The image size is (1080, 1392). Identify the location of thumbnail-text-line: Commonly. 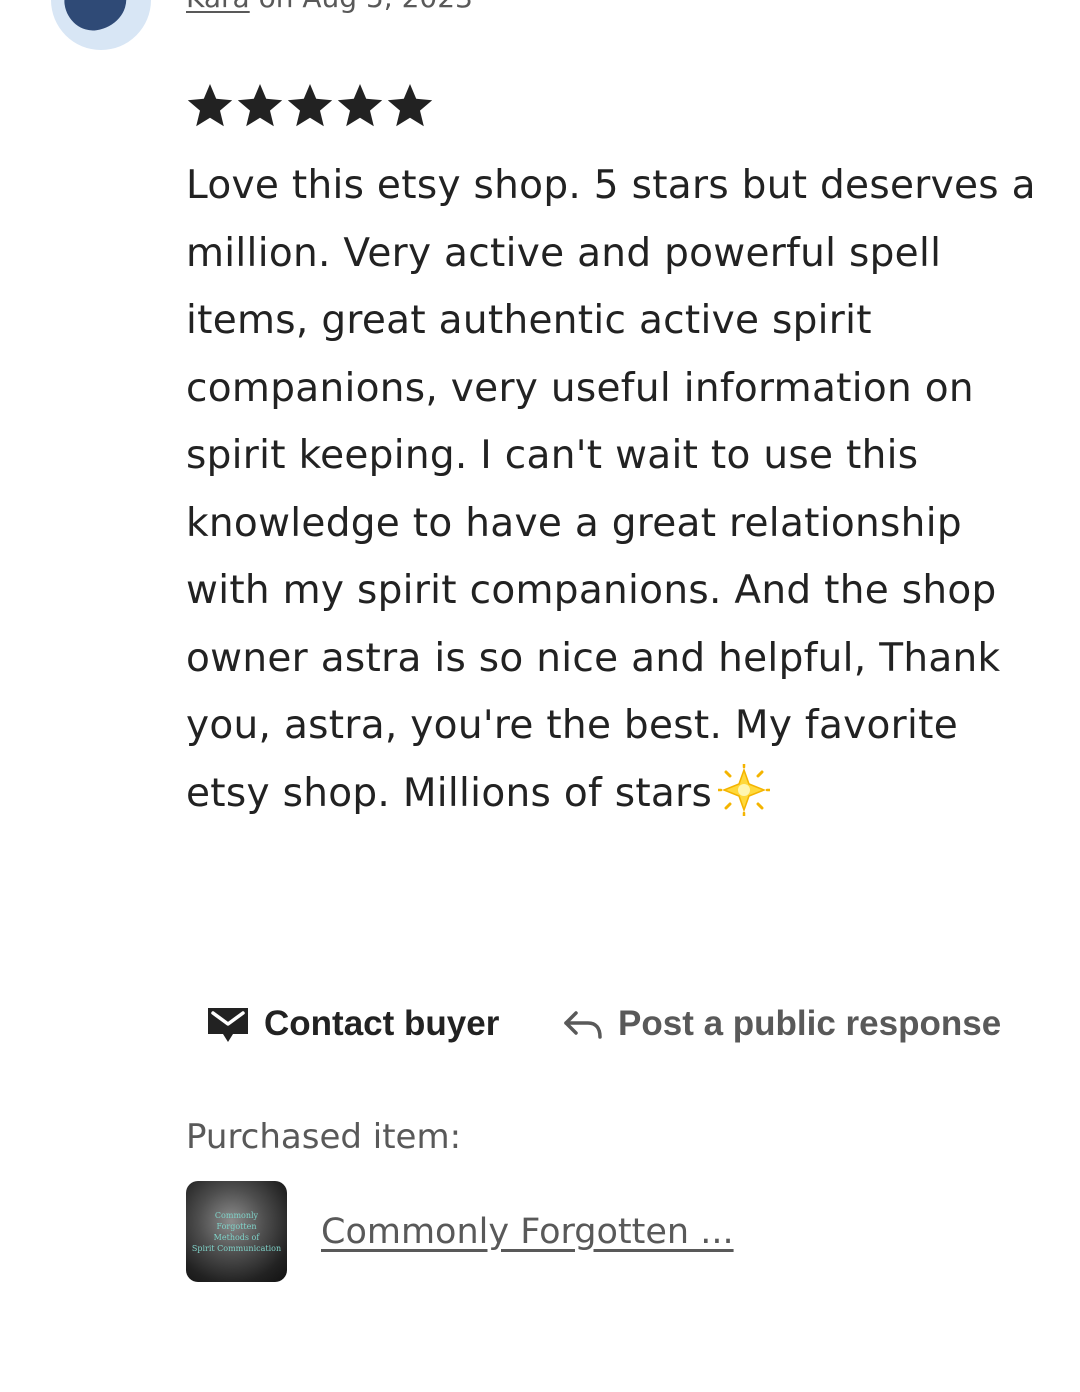
(236, 1215).